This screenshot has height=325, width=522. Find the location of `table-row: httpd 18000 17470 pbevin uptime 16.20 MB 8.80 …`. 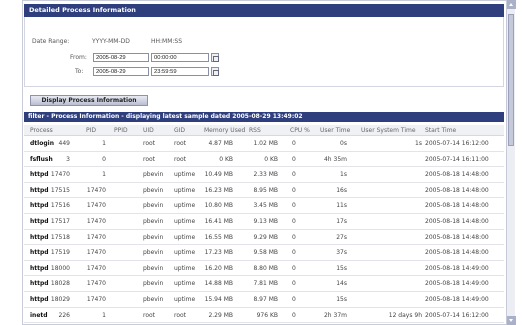

table-row: httpd 18000 17470 pbevin uptime 16.20 MB 8.80 … is located at coordinates (264, 269).